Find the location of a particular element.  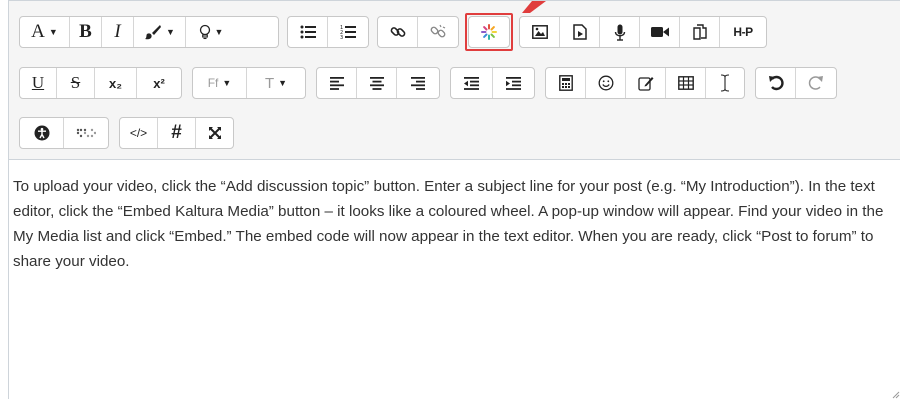

brush-button: ▼ is located at coordinates (160, 32).